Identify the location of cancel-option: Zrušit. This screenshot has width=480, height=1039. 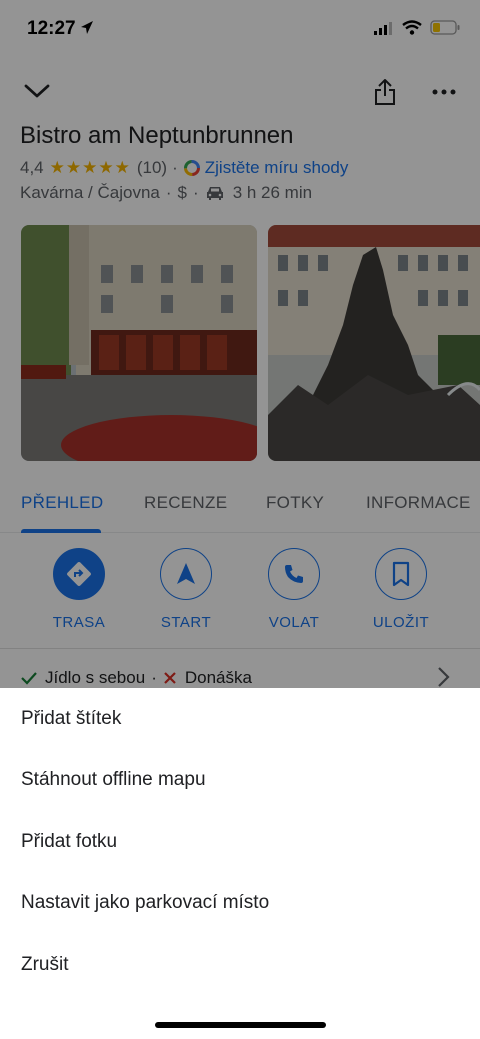
(45, 965).